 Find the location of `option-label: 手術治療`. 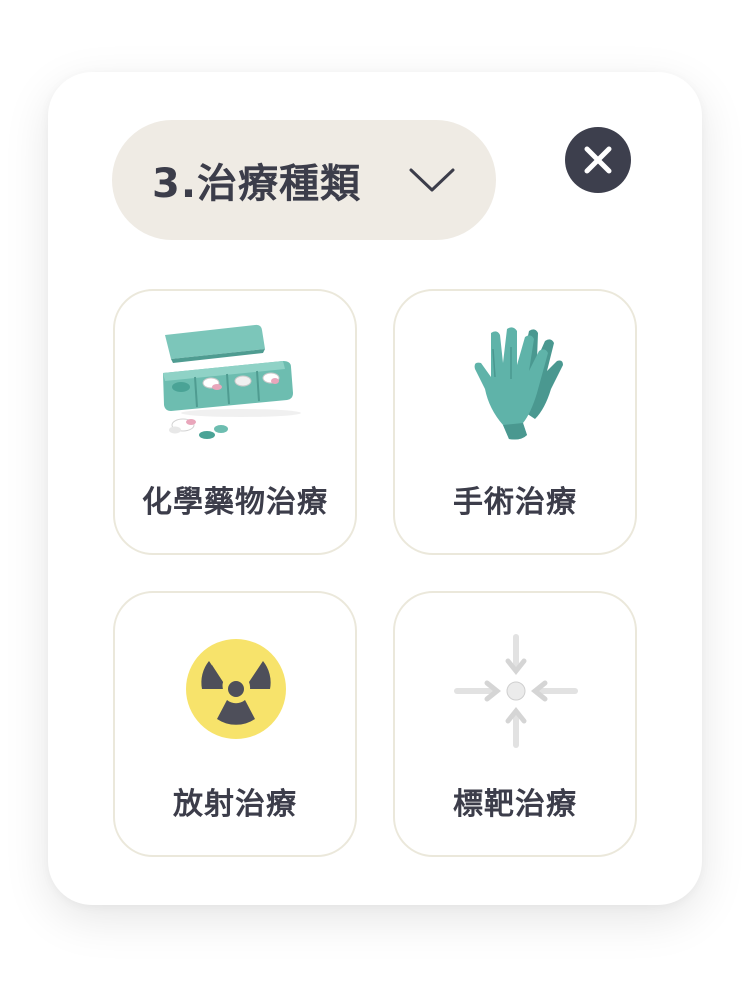

option-label: 手術治療 is located at coordinates (515, 502).